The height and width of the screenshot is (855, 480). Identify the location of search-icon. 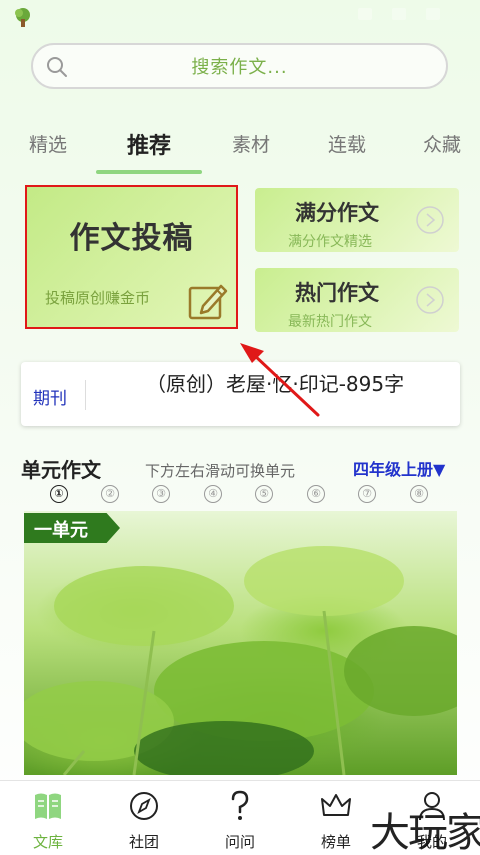
(57, 67).